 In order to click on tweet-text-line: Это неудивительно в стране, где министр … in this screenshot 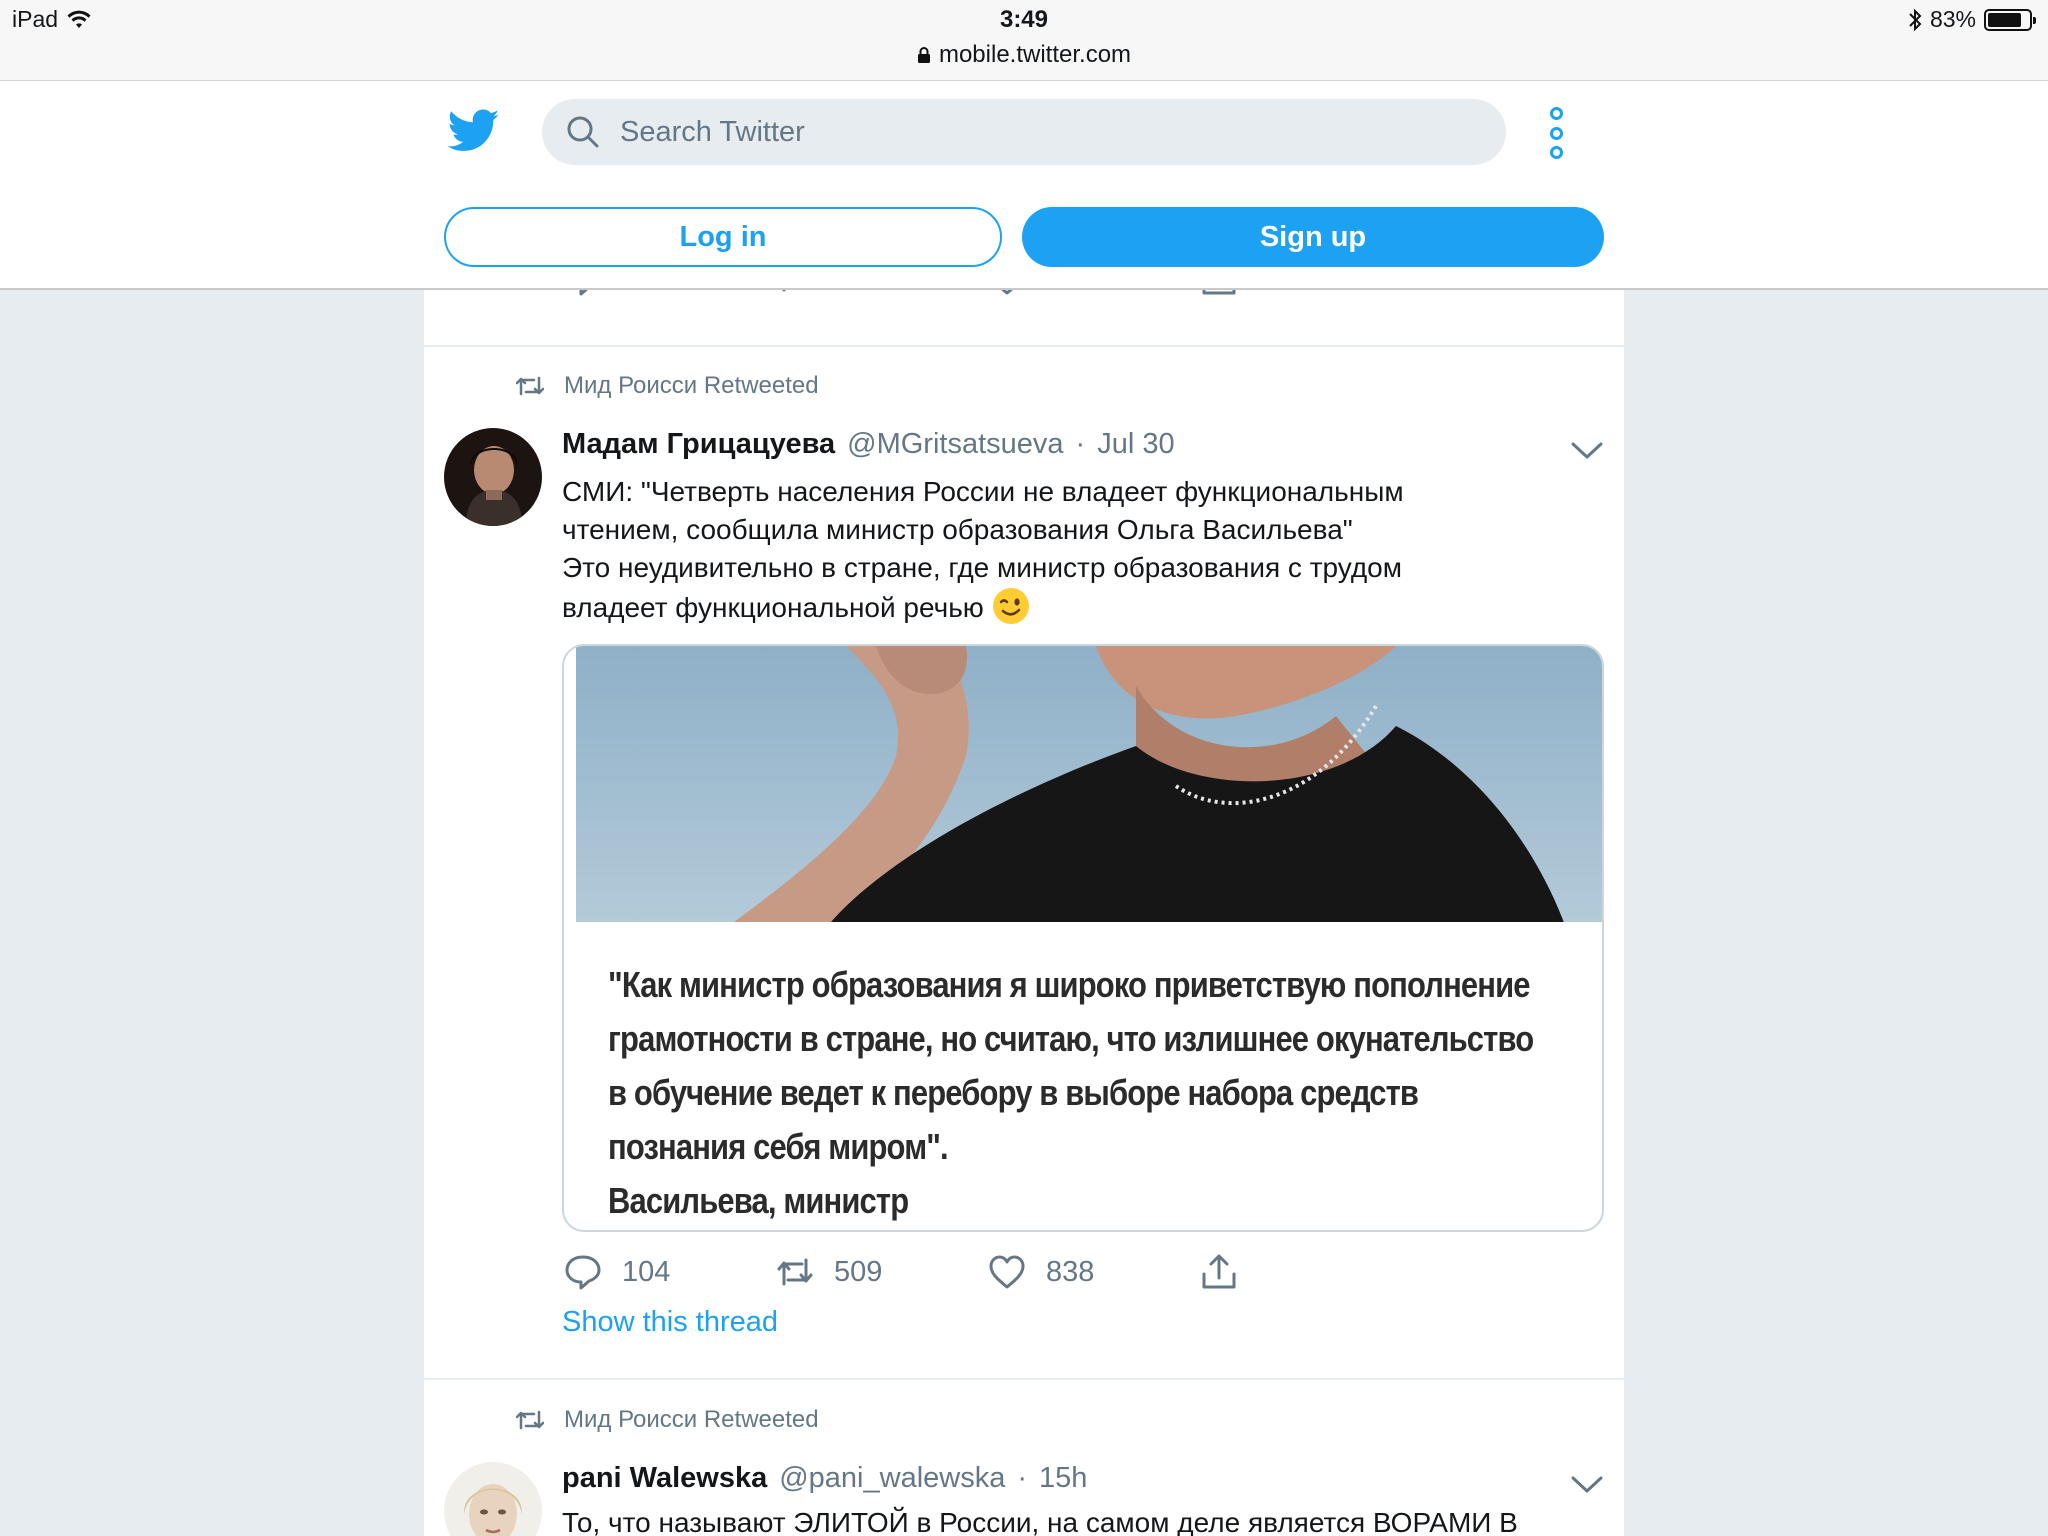, I will do `click(982, 567)`.